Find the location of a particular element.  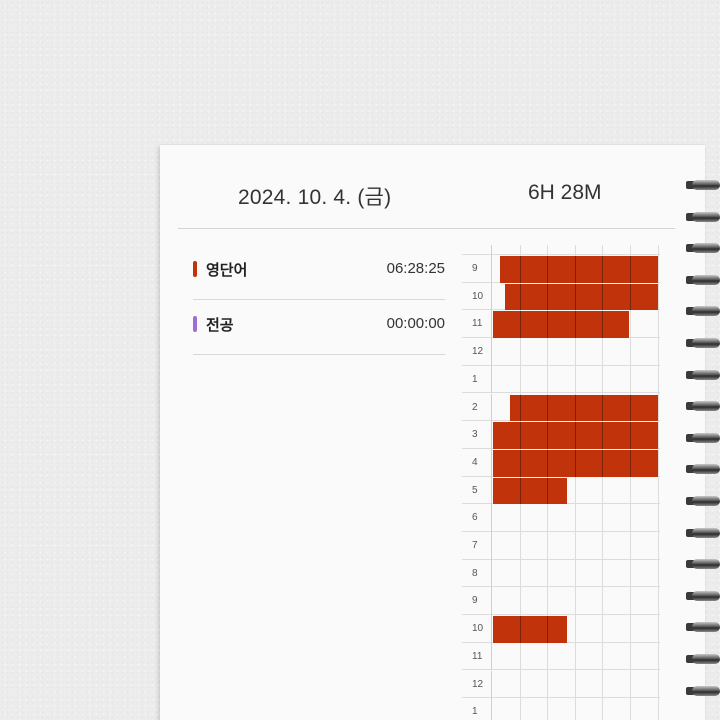

header-divider is located at coordinates (426, 228).